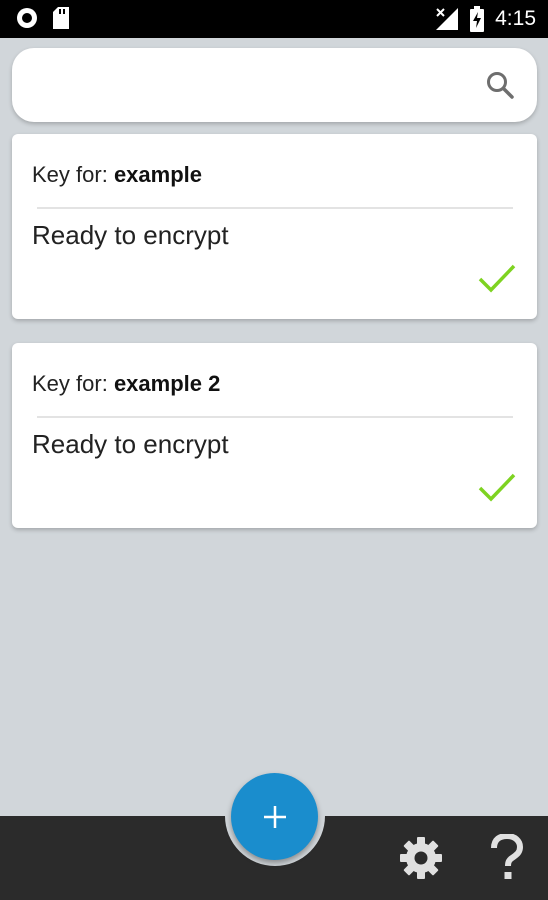 The image size is (548, 900). Describe the element at coordinates (507, 858) in the screenshot. I see `question-mark-icon` at that location.